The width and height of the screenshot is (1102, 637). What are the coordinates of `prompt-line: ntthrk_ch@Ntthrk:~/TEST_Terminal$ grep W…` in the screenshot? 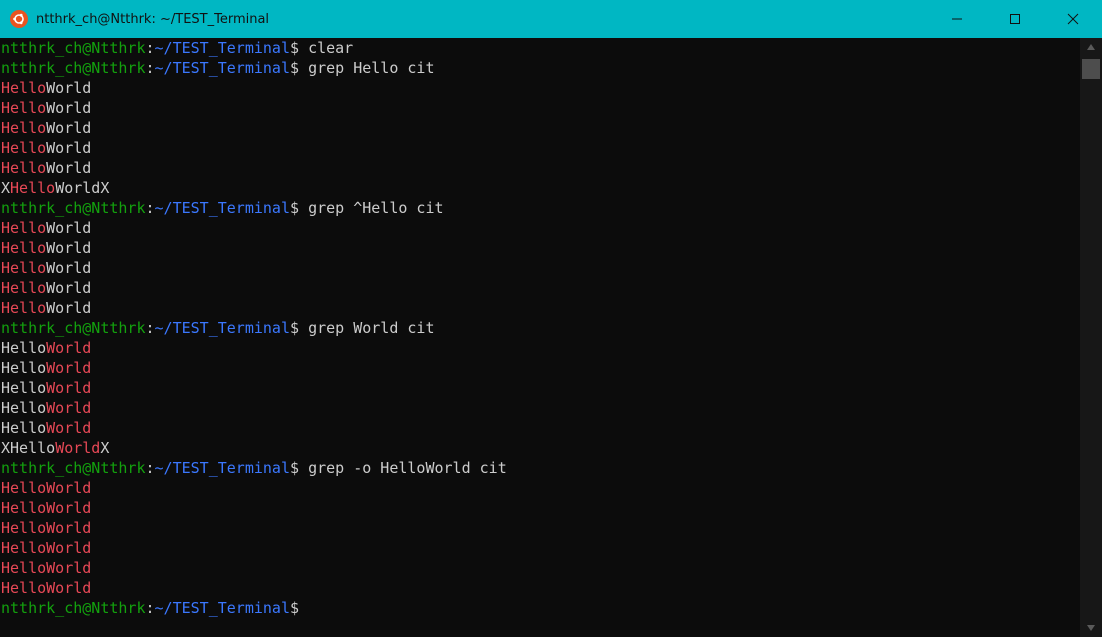 It's located at (540, 328).